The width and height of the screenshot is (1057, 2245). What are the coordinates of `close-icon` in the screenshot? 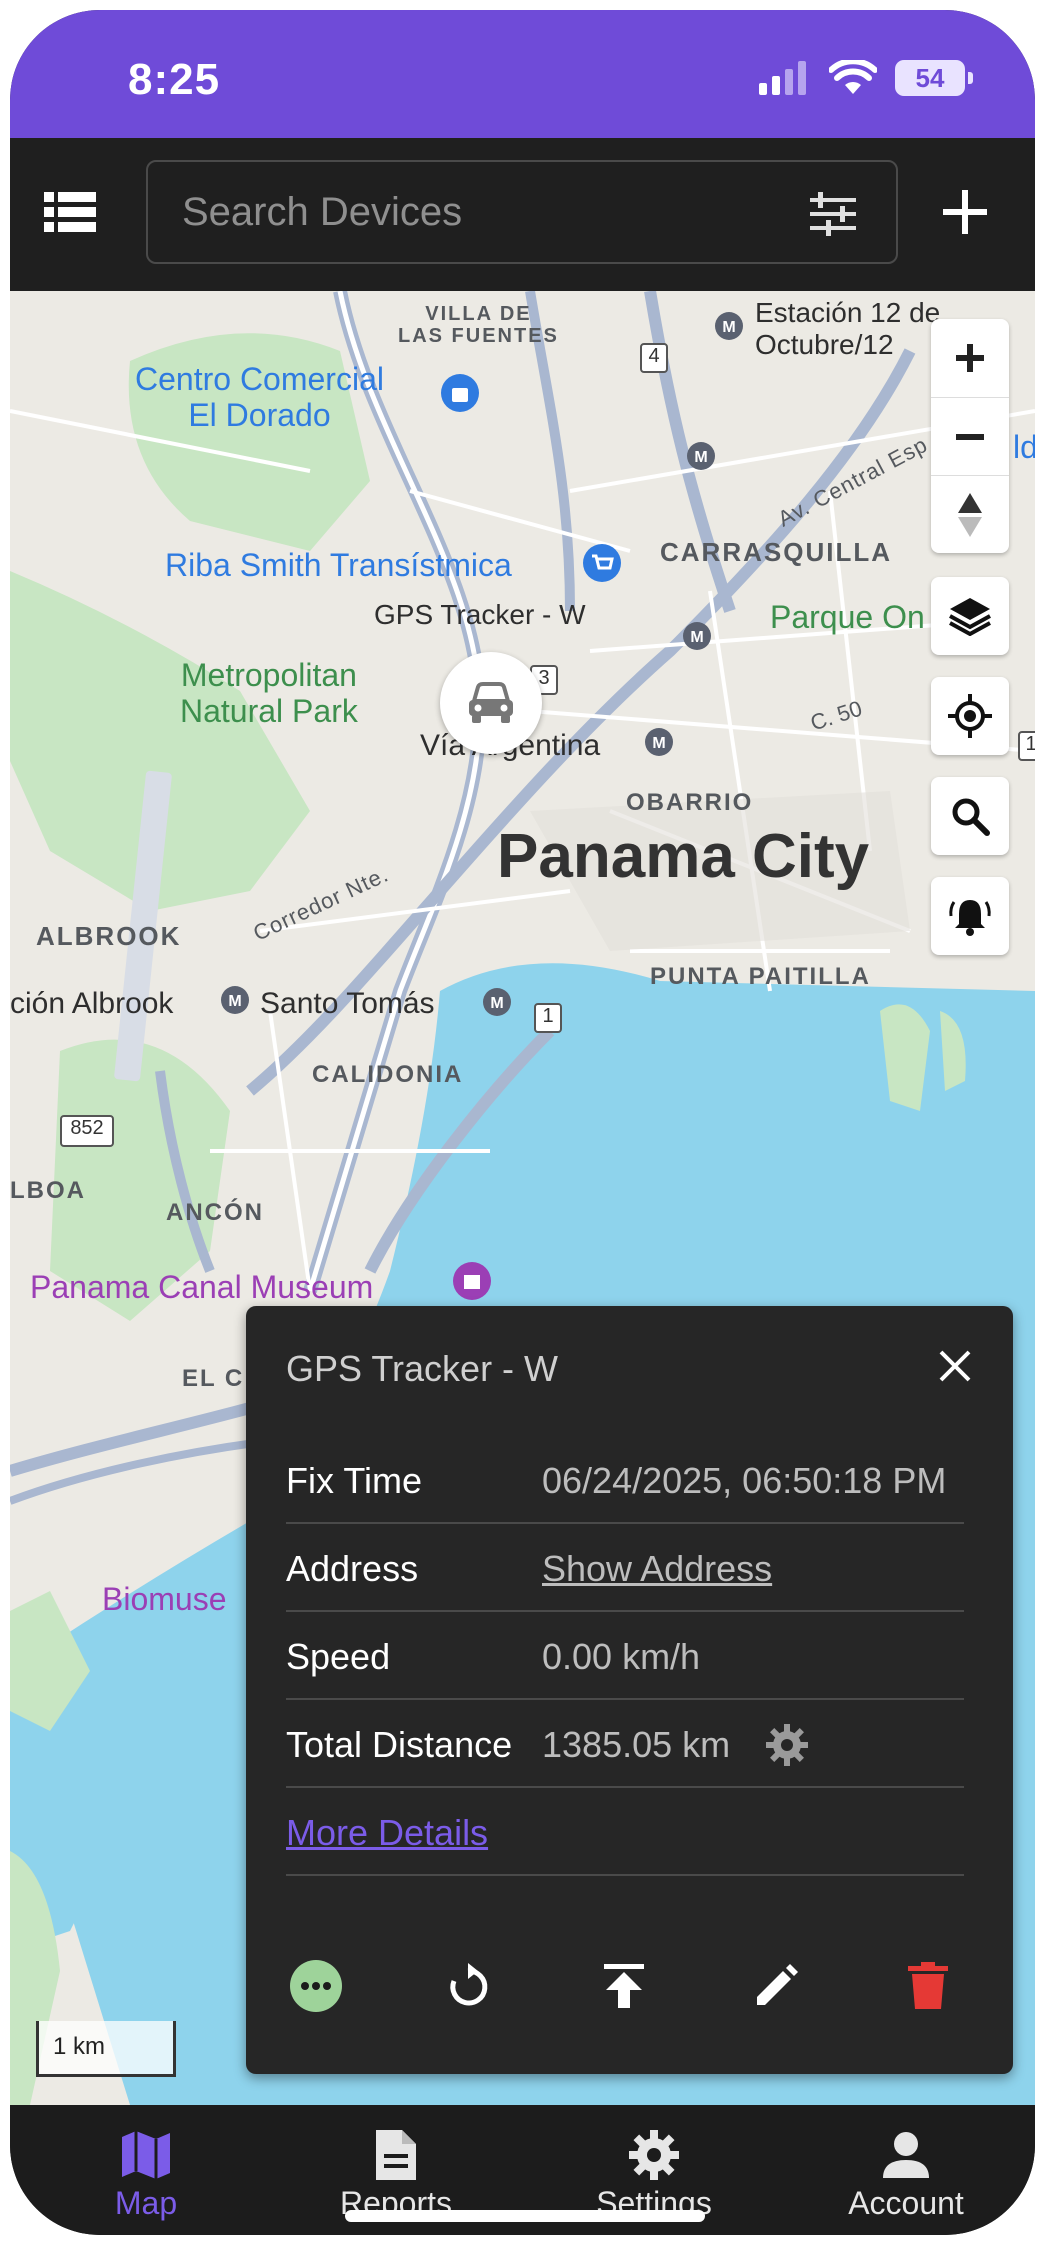 It's located at (955, 1366).